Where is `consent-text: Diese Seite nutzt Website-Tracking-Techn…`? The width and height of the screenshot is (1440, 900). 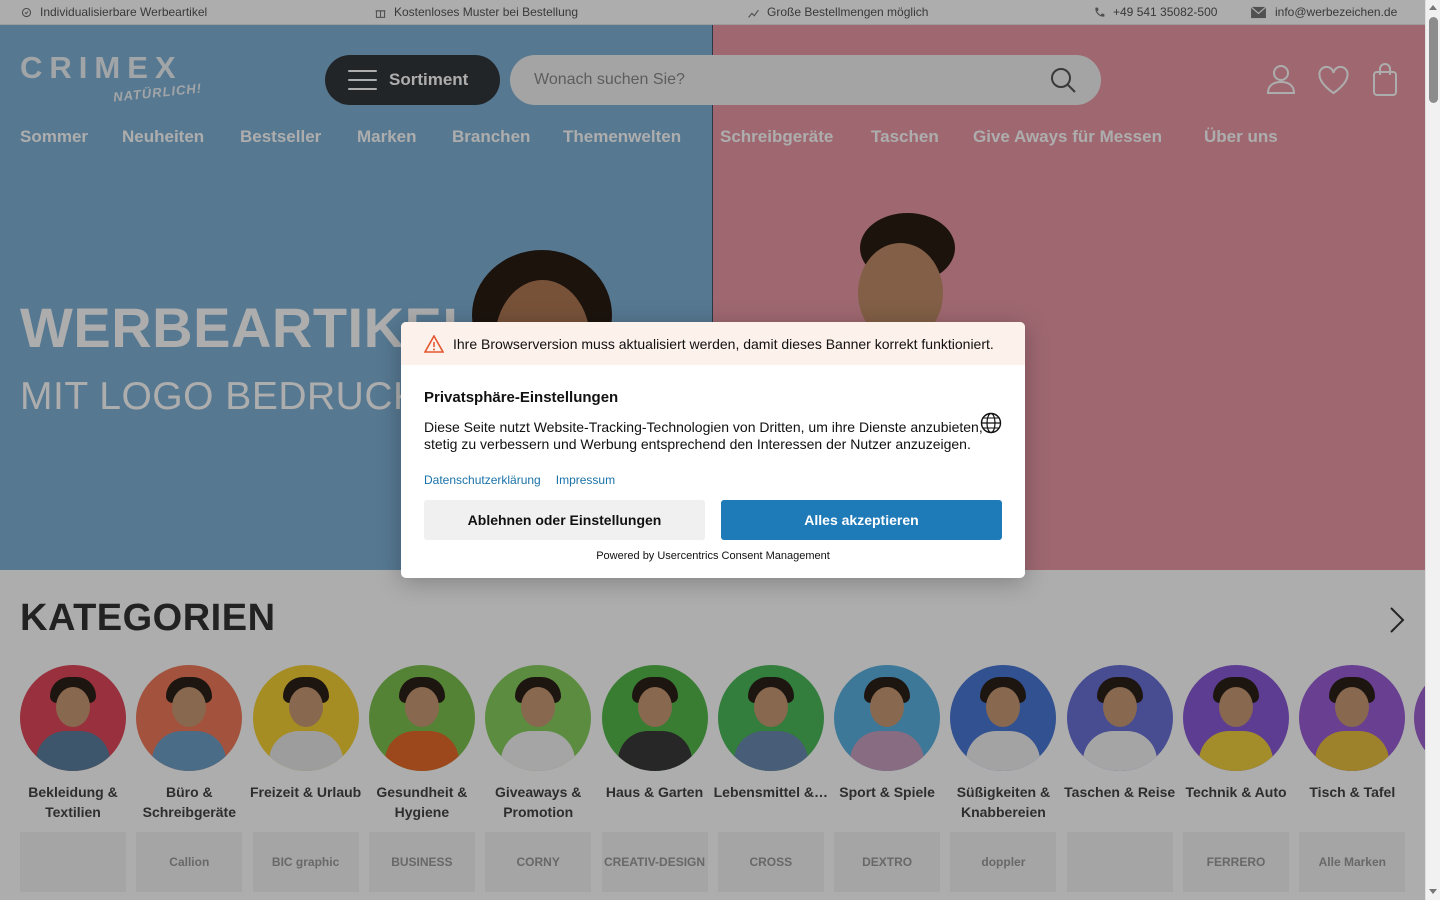 consent-text: Diese Seite nutzt Website-Tracking-Techn… is located at coordinates (703, 435).